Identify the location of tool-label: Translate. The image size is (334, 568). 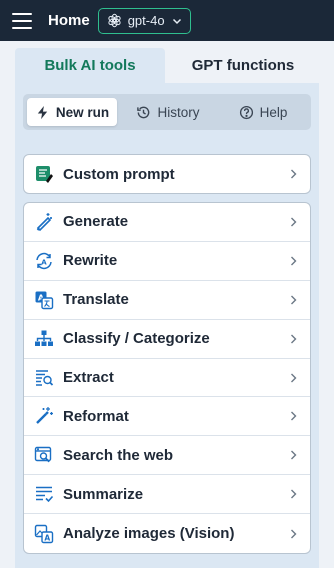
(96, 300).